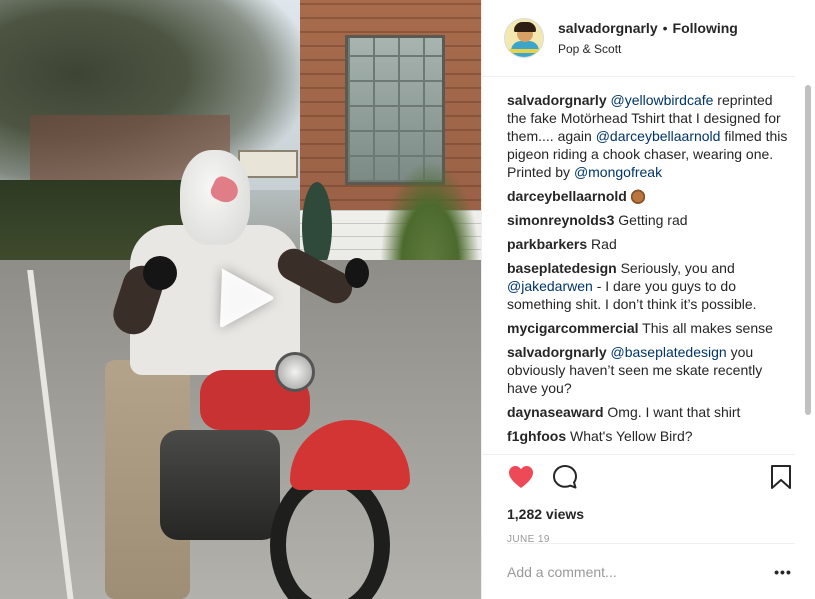 Image resolution: width=815 pixels, height=599 pixels. I want to click on more-icon: •••, so click(783, 572).